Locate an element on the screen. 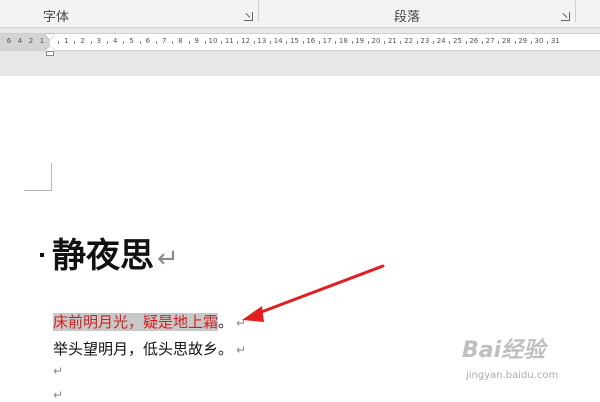 The height and width of the screenshot is (402, 600). ruler-number: 30 is located at coordinates (539, 41).